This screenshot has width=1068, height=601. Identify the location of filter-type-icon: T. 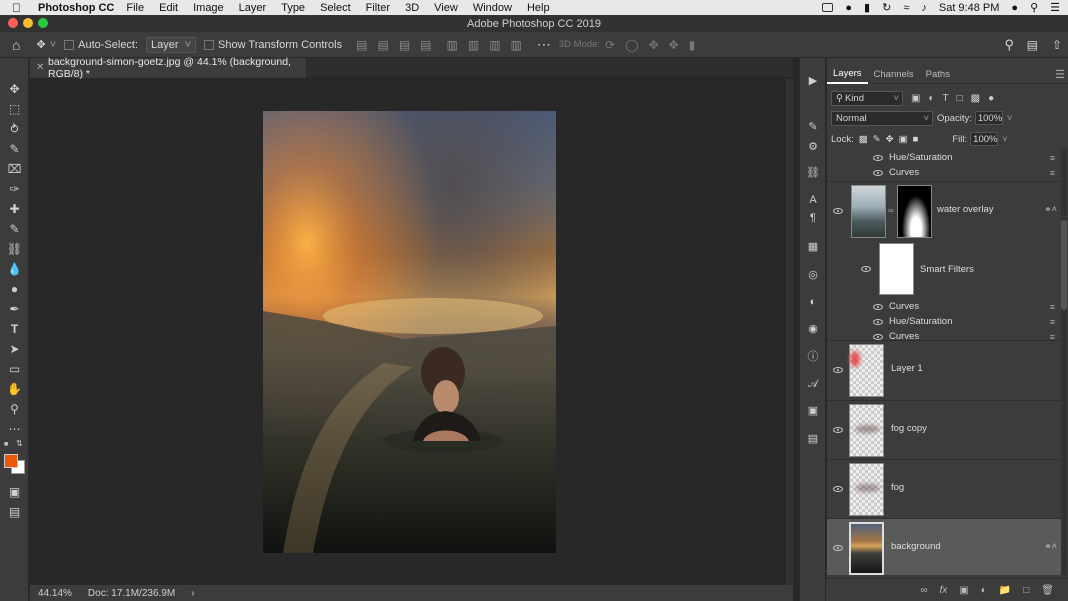
(946, 98).